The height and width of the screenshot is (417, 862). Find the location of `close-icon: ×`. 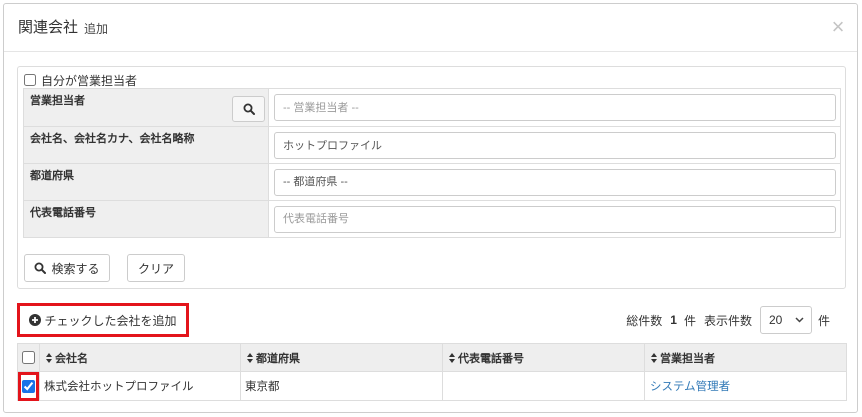

close-icon: × is located at coordinates (838, 26).